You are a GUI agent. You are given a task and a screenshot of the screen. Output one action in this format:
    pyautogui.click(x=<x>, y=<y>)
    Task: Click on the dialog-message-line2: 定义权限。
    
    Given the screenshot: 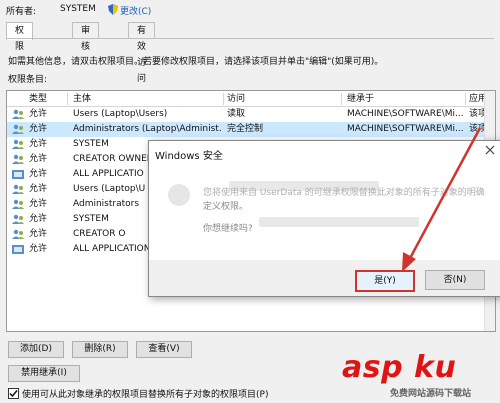 What is the action you would take?
    pyautogui.click(x=226, y=207)
    